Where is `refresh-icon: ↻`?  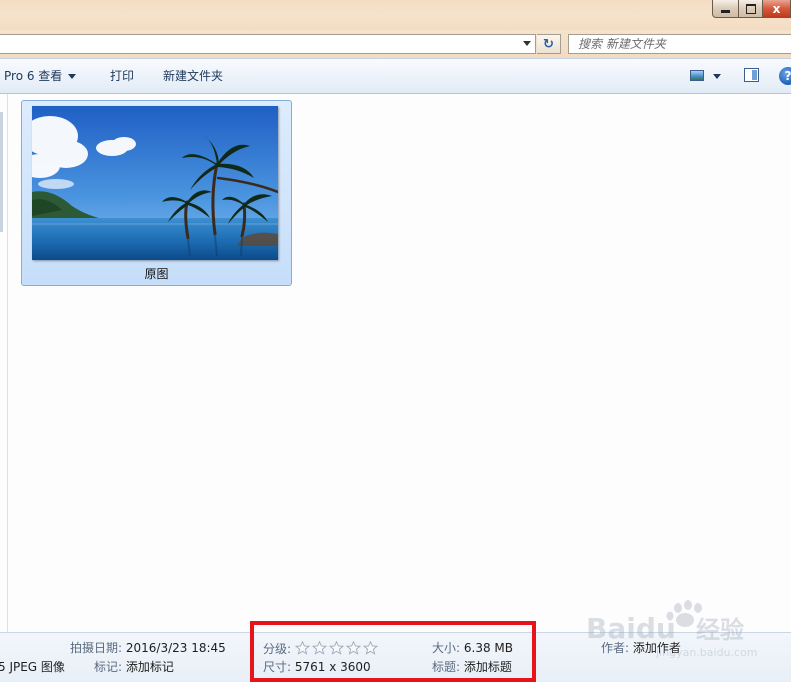
refresh-icon: ↻ is located at coordinates (548, 44).